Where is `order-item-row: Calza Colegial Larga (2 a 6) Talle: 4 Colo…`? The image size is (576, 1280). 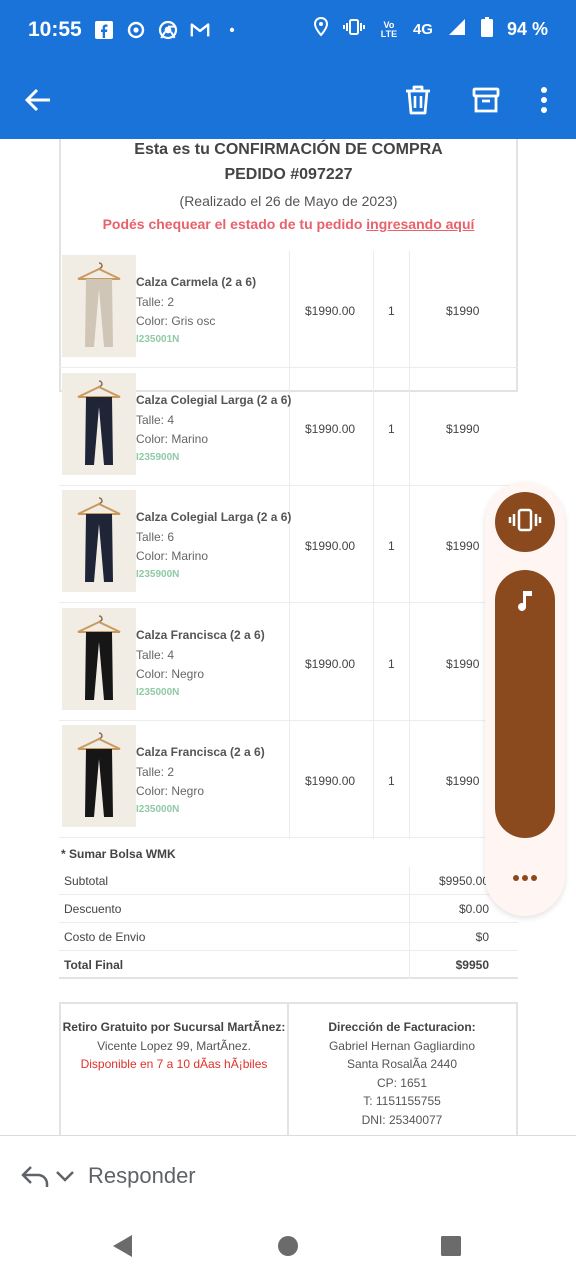
order-item-row: Calza Colegial Larga (2 a 6) Talle: 4 Colo… is located at coordinates (288, 427).